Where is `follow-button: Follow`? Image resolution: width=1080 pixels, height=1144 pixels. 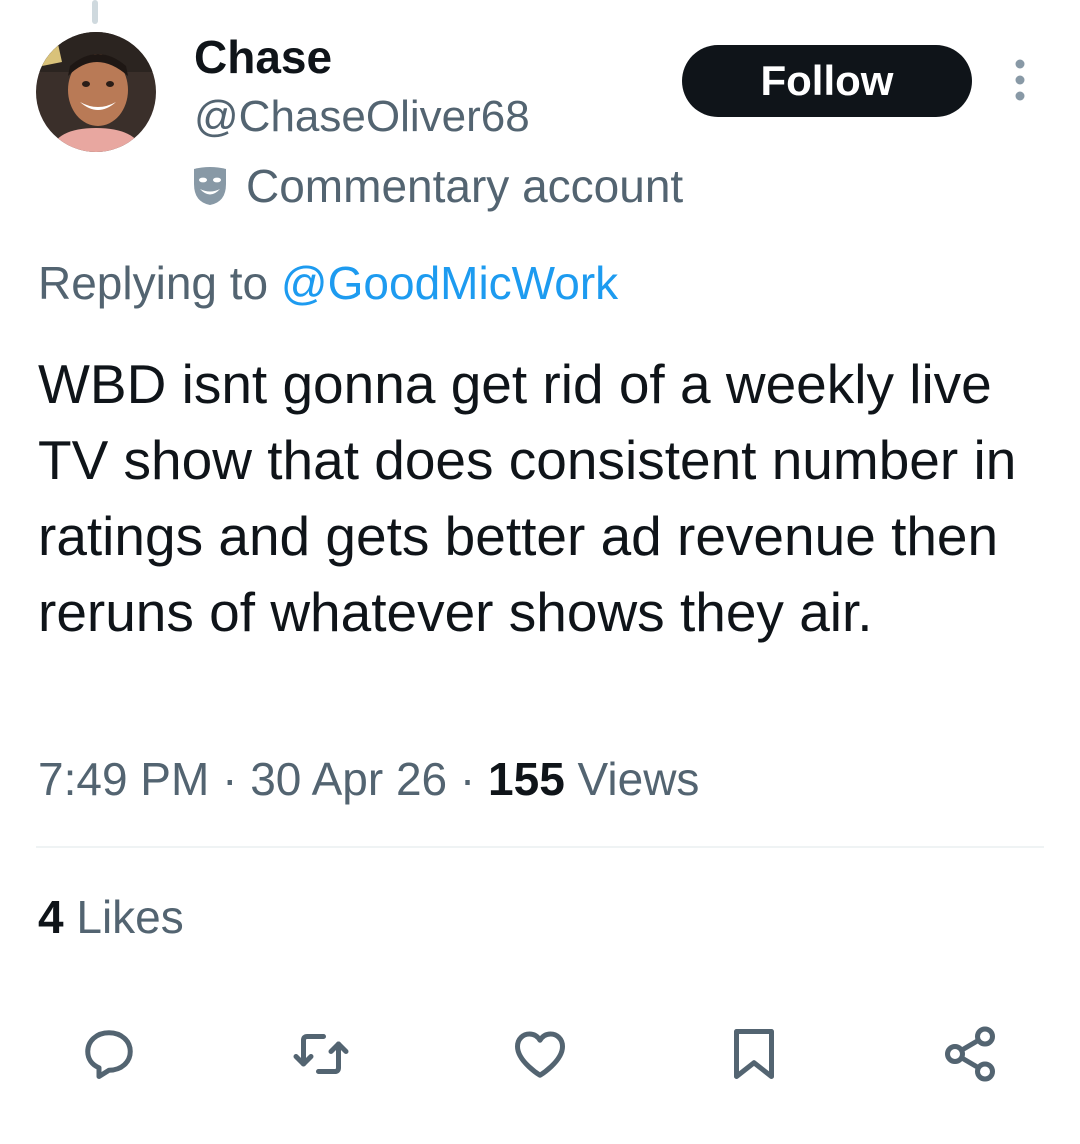
follow-button: Follow is located at coordinates (827, 81).